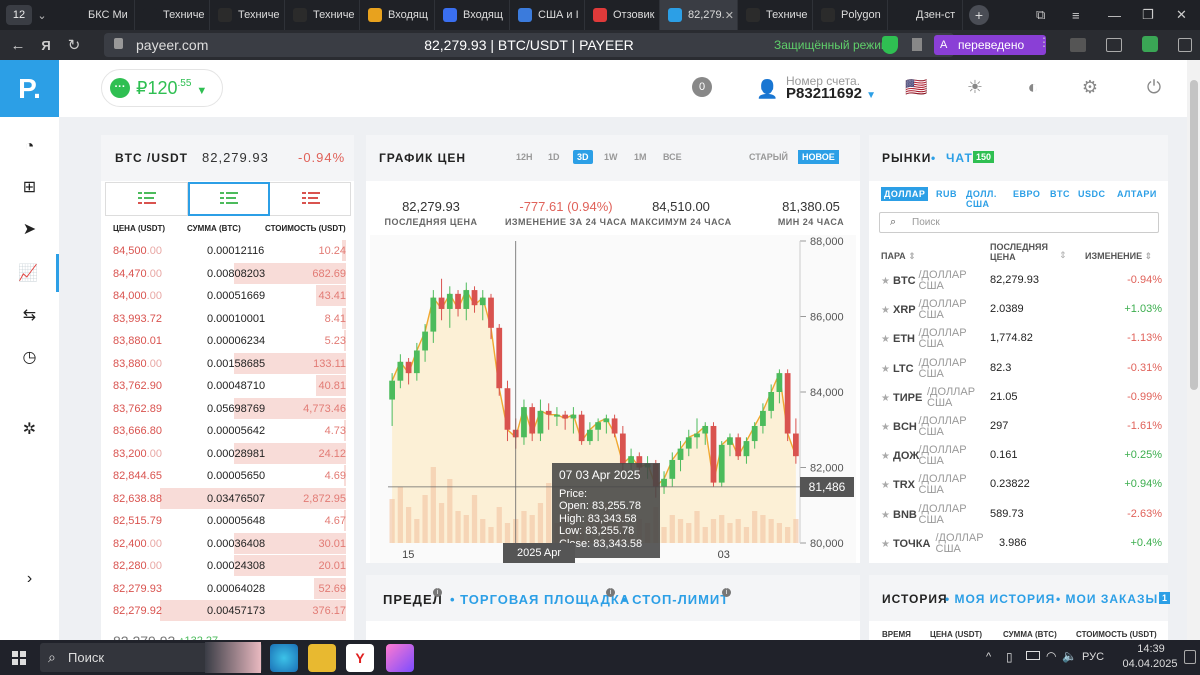  I want to click on browser-tab: 82,279. ✕, so click(699, 15).